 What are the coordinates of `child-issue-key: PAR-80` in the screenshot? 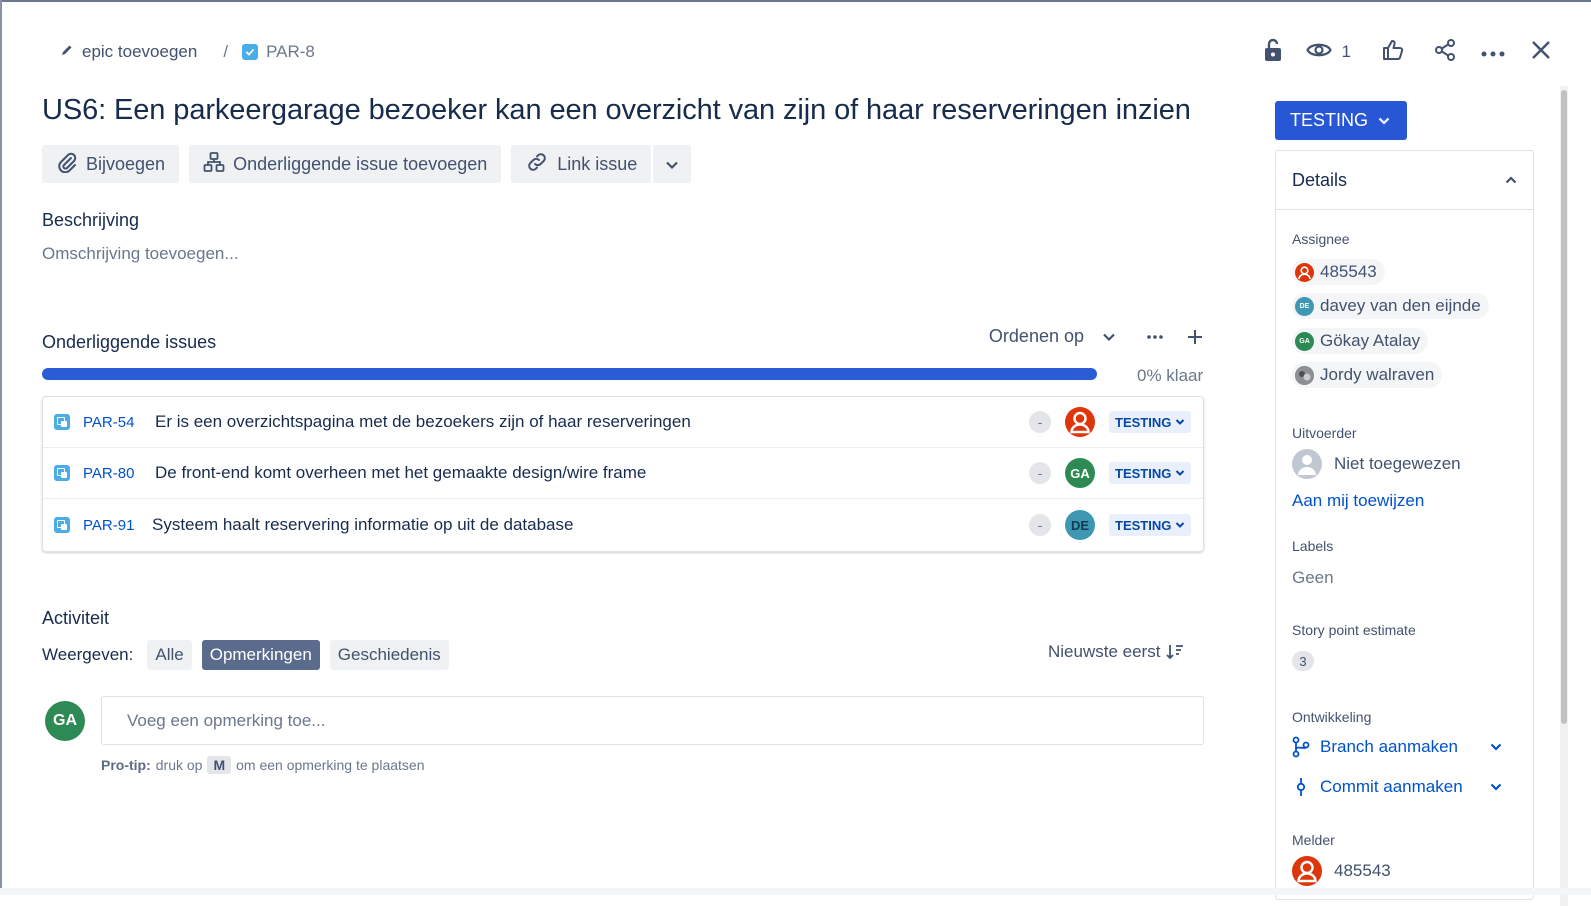 It's located at (112, 473).